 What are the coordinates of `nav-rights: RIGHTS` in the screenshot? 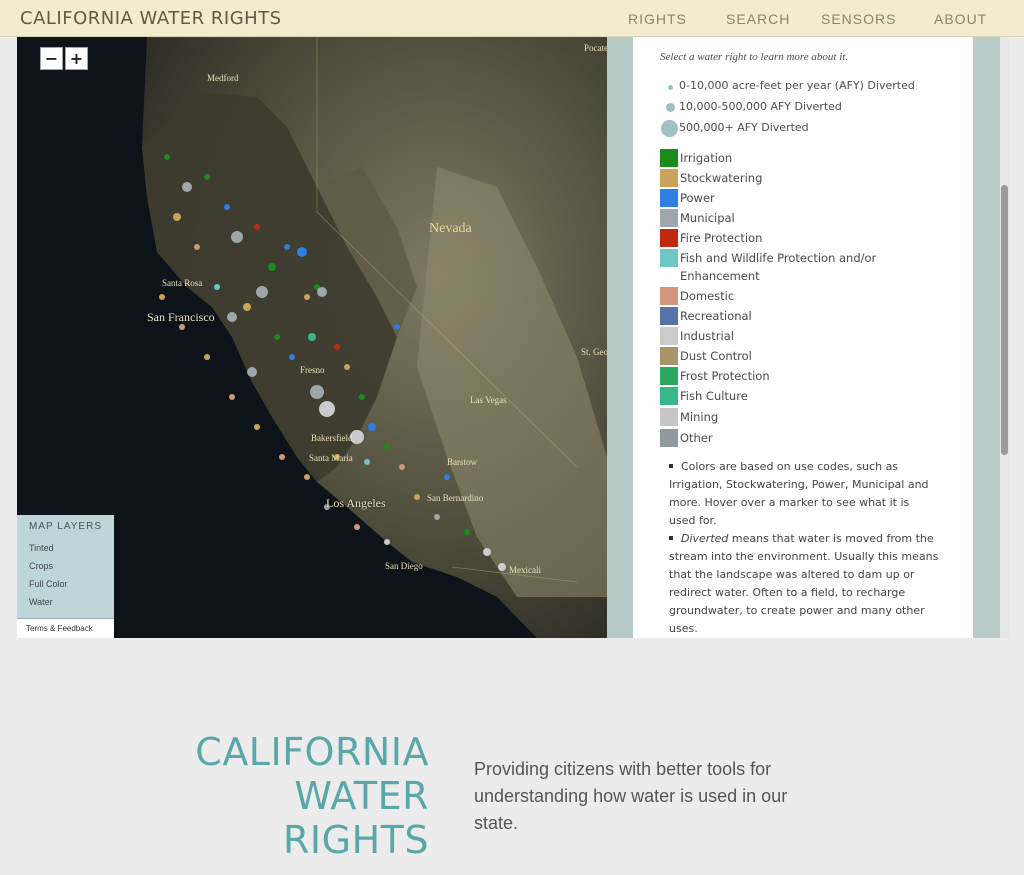 It's located at (657, 19).